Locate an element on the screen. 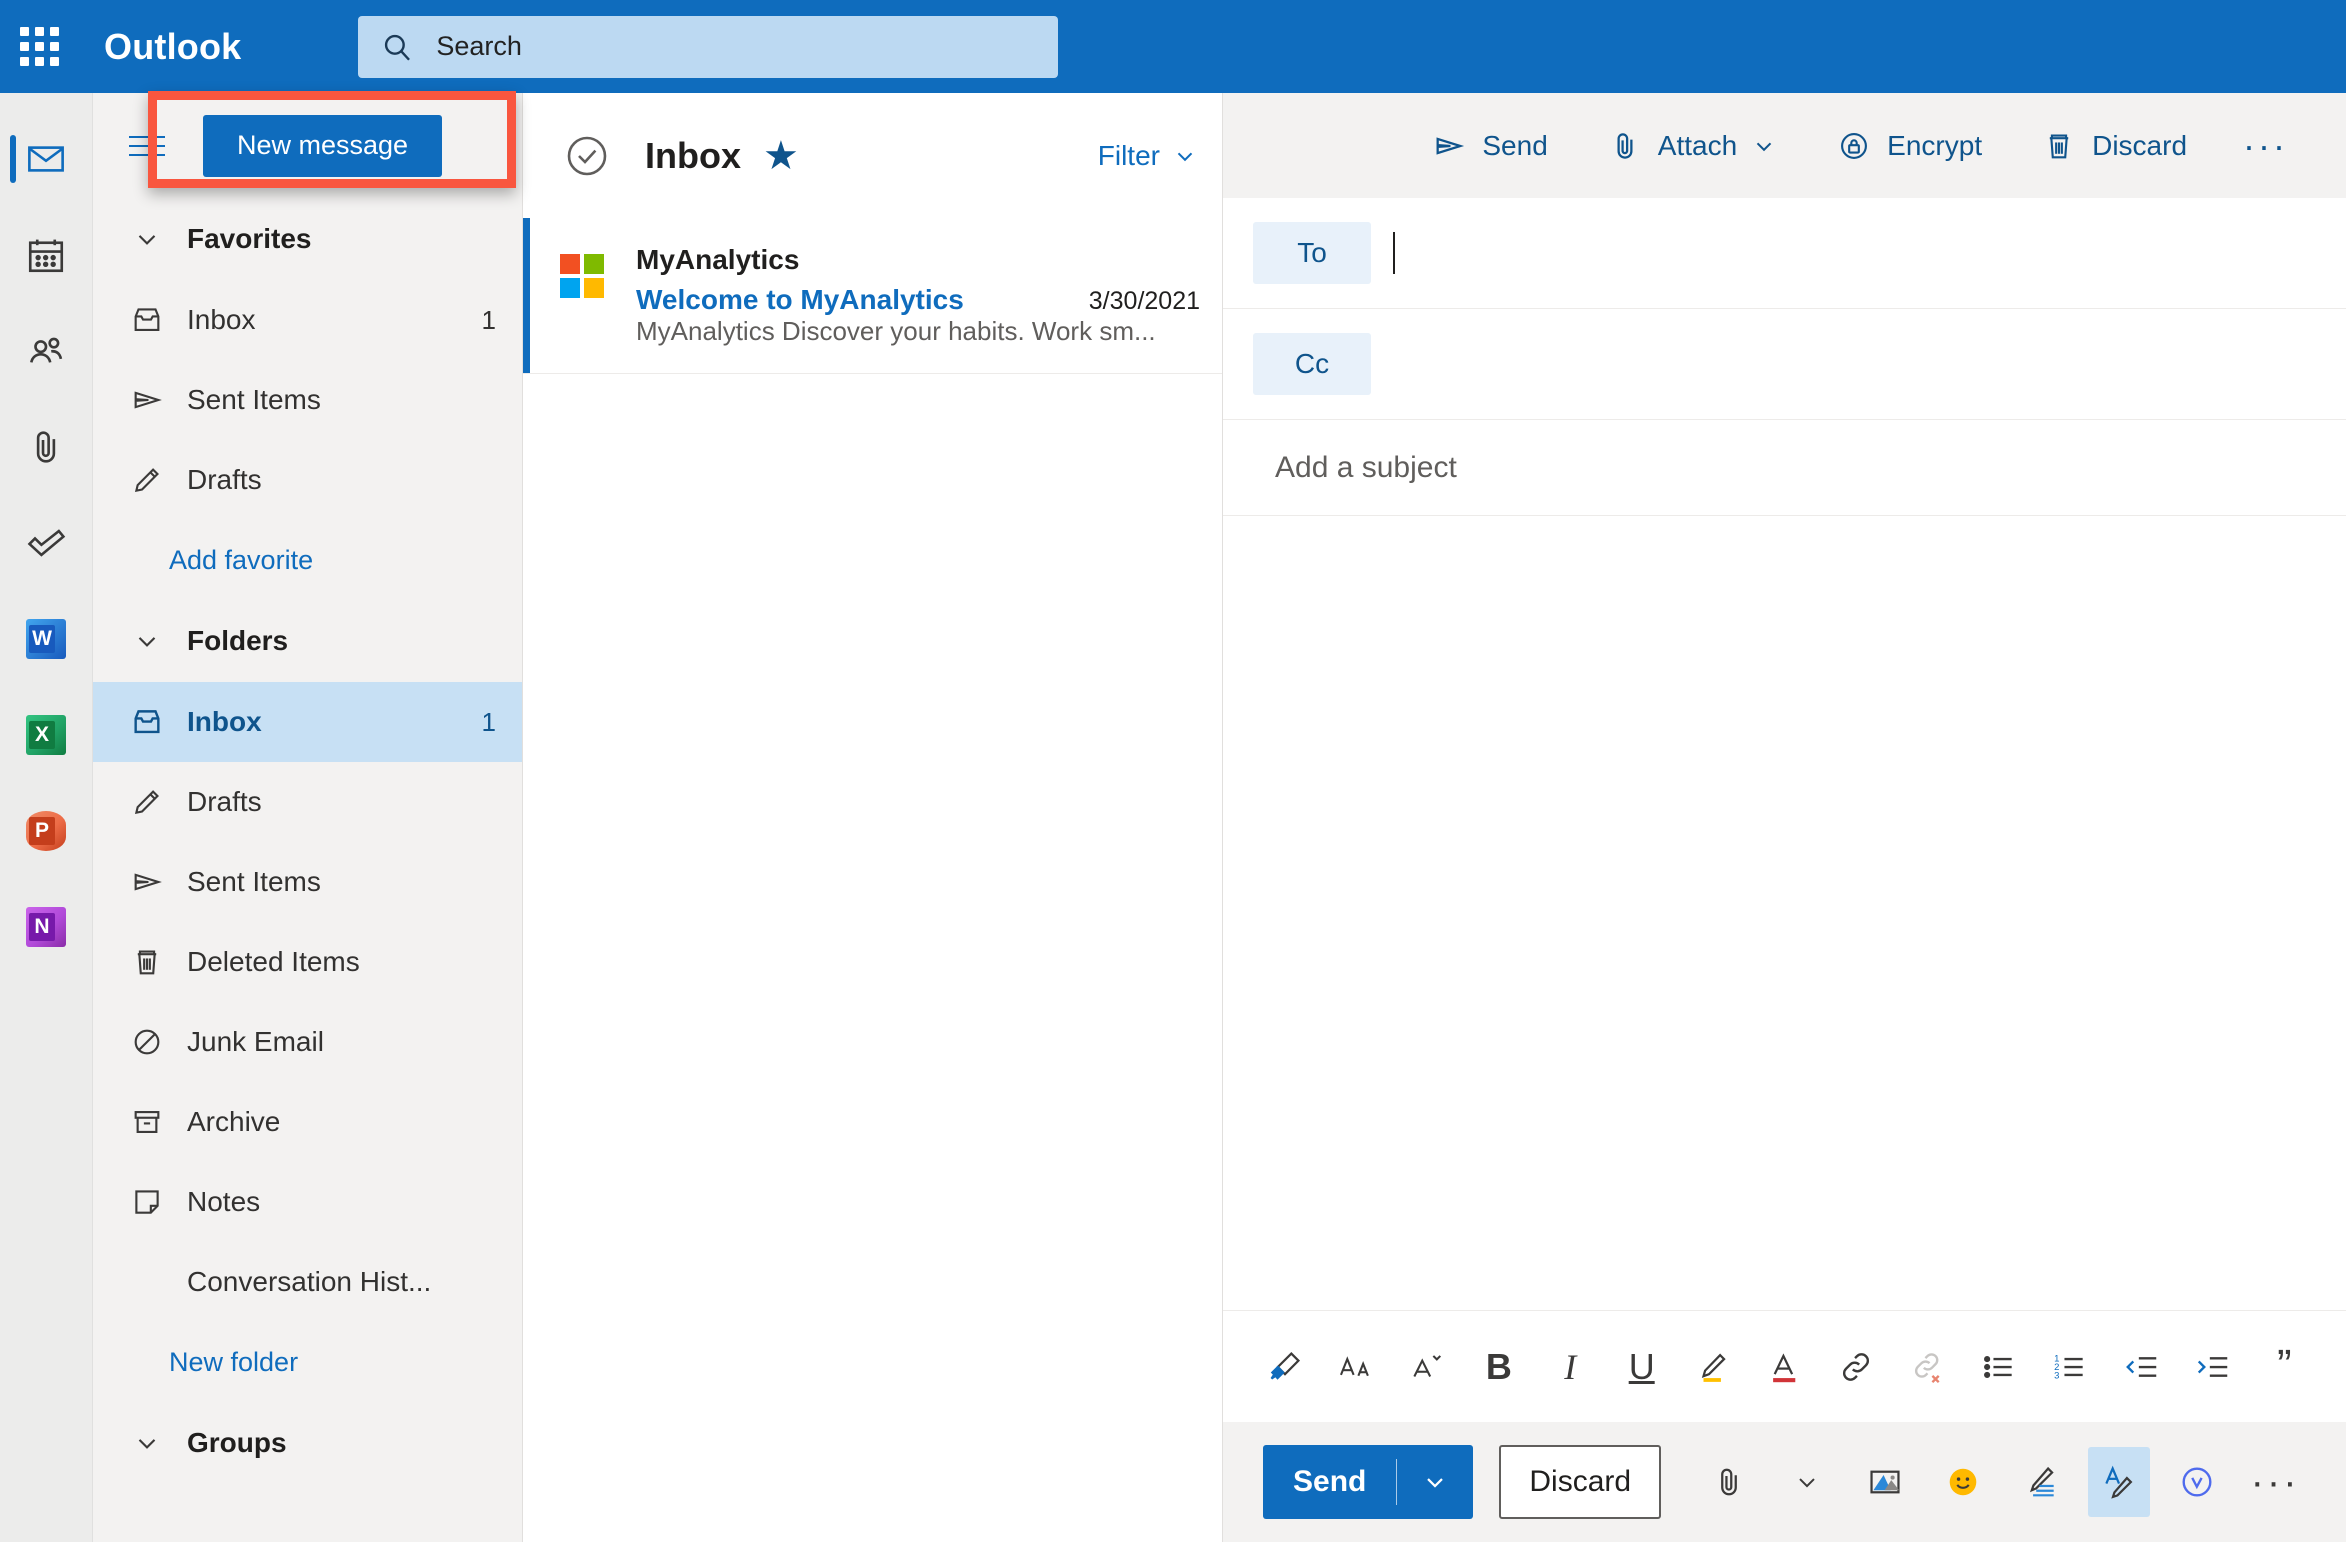  attach-file-icon is located at coordinates (1729, 1482).